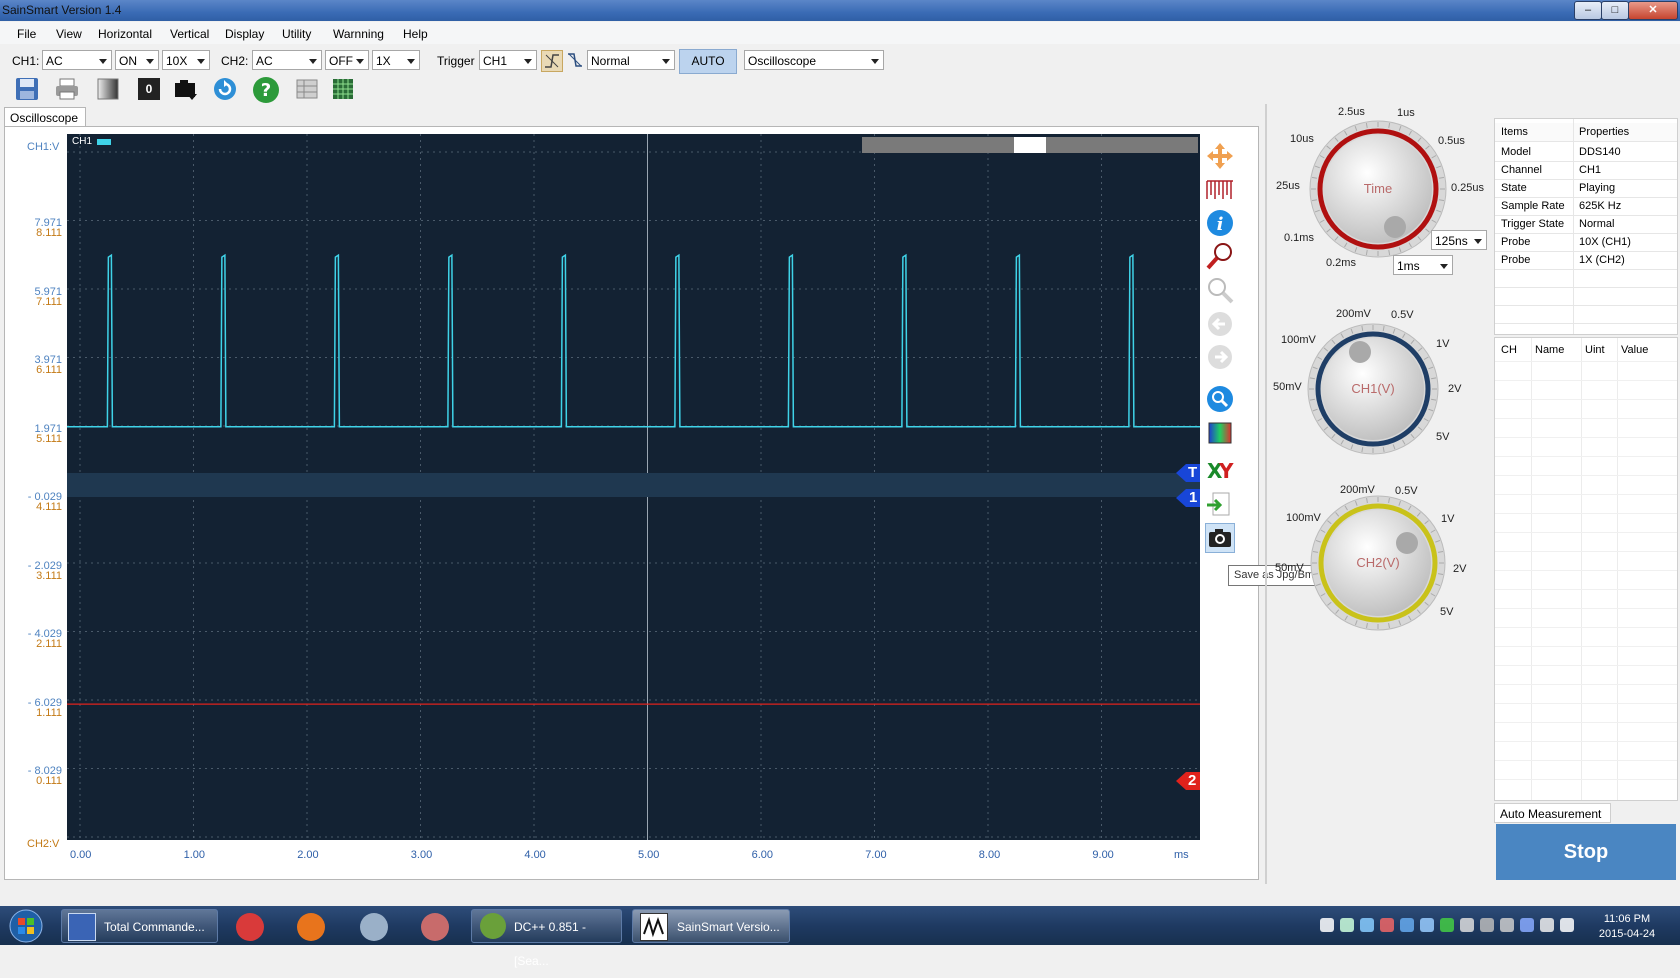 The height and width of the screenshot is (978, 1680). Describe the element at coordinates (307, 89) in the screenshot. I see `table-icon` at that location.